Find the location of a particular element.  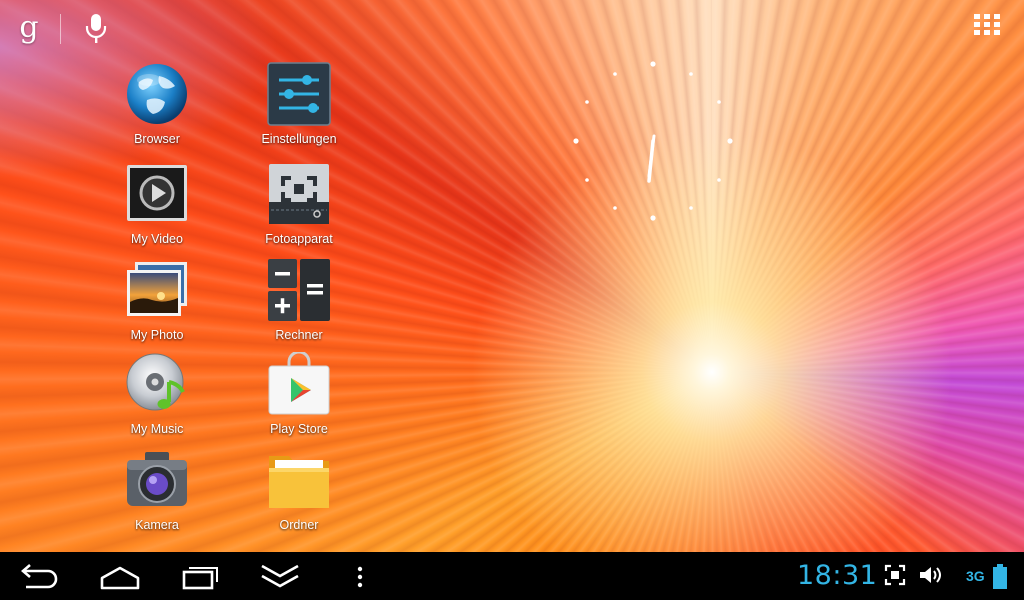

app-fotoapparat: Fotoapparat is located at coordinates (299, 208).